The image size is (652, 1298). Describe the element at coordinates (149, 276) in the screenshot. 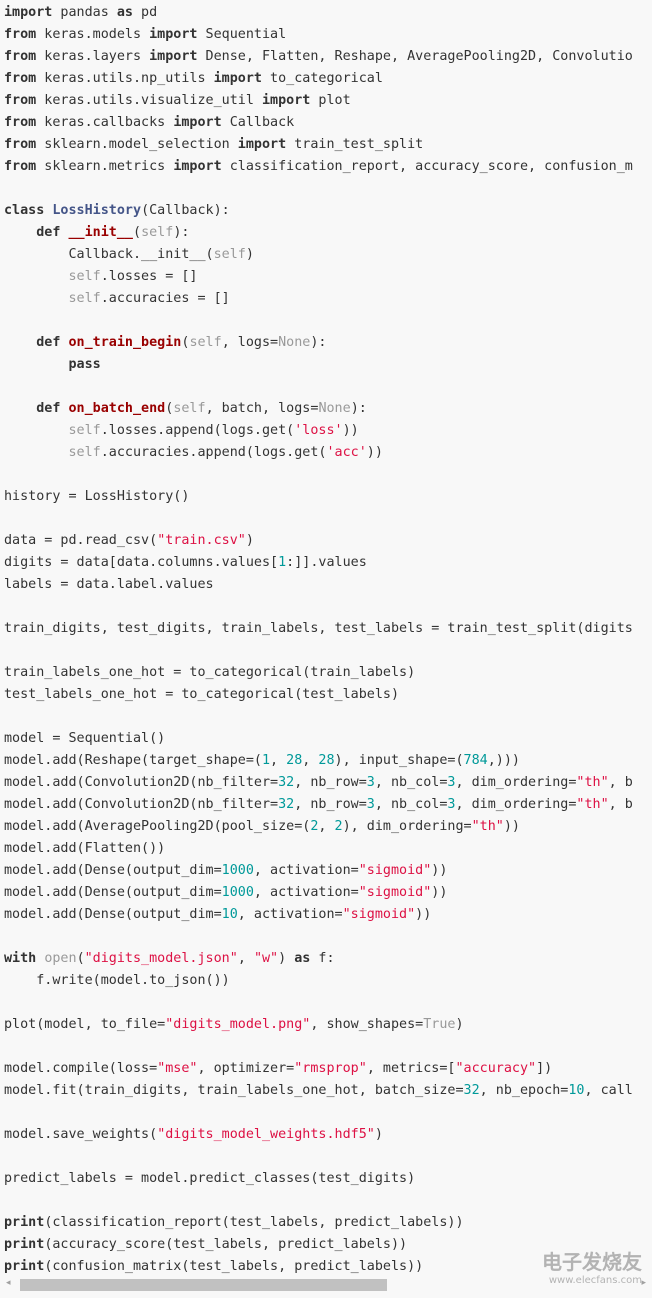

I see `code-text: .losses = []` at that location.